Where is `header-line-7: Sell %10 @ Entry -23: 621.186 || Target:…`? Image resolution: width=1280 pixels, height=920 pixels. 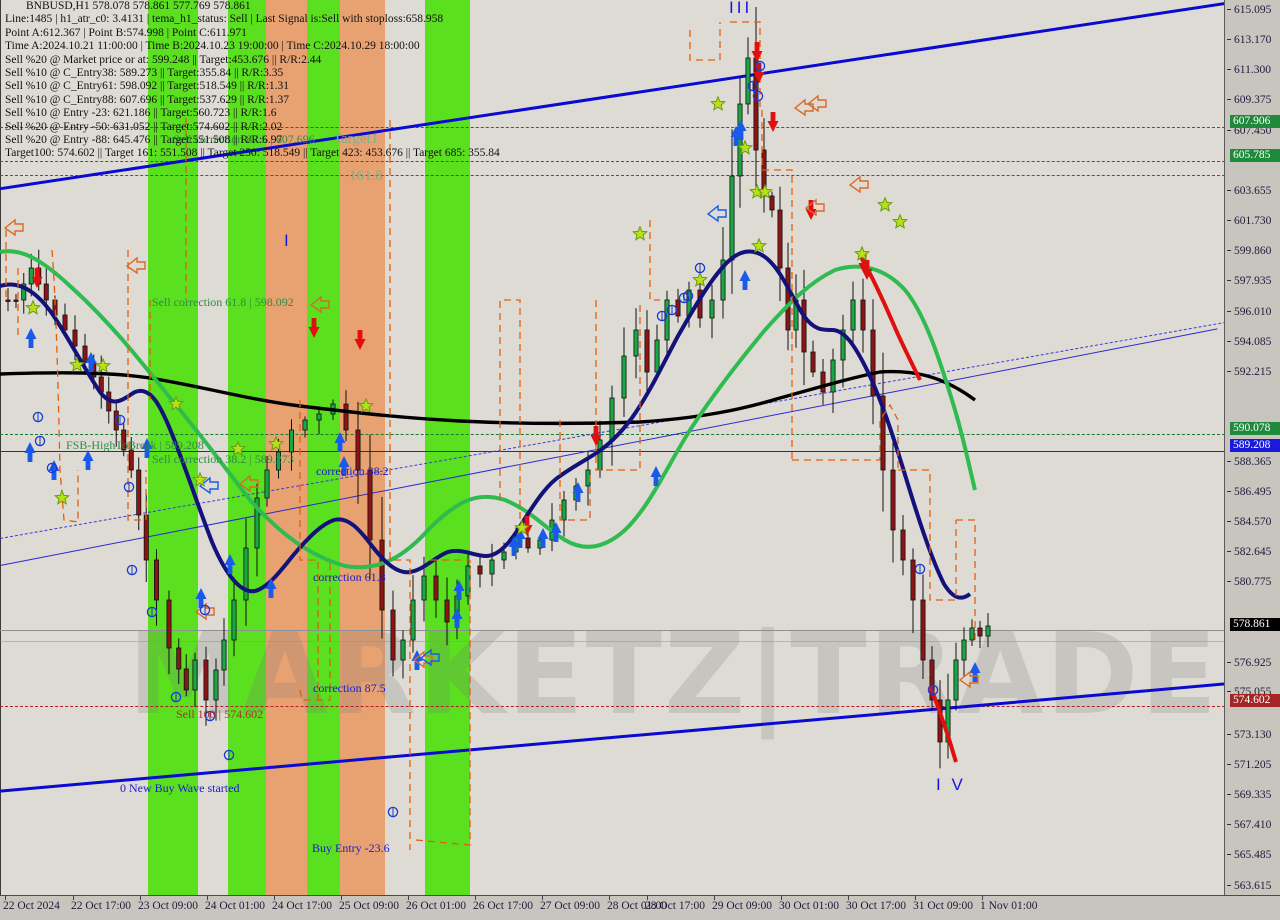
header-line-7: Sell %10 @ Entry -23: 621.186 || Target:… is located at coordinates (141, 113).